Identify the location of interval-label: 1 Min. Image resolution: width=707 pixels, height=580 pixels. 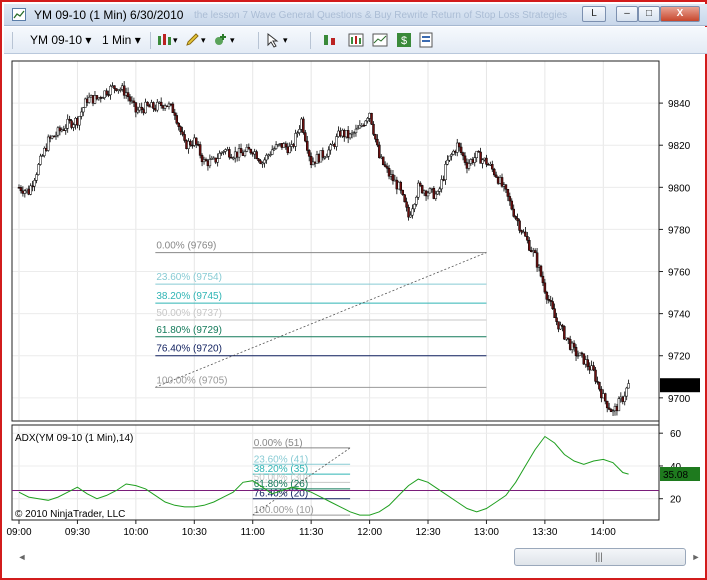
(117, 40).